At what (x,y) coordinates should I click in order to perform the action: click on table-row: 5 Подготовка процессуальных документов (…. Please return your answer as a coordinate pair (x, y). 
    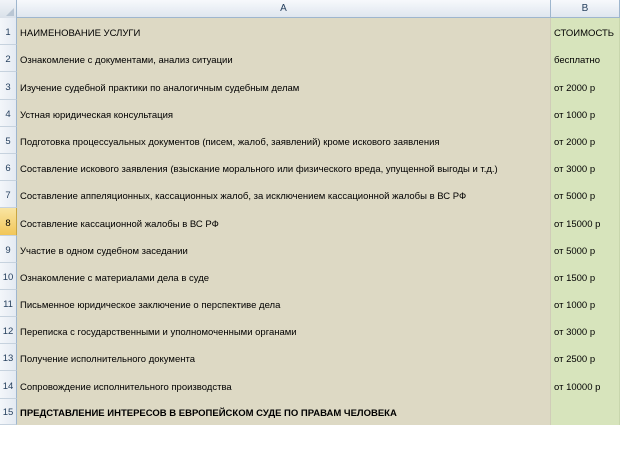
    Looking at the image, I should click on (310, 140).